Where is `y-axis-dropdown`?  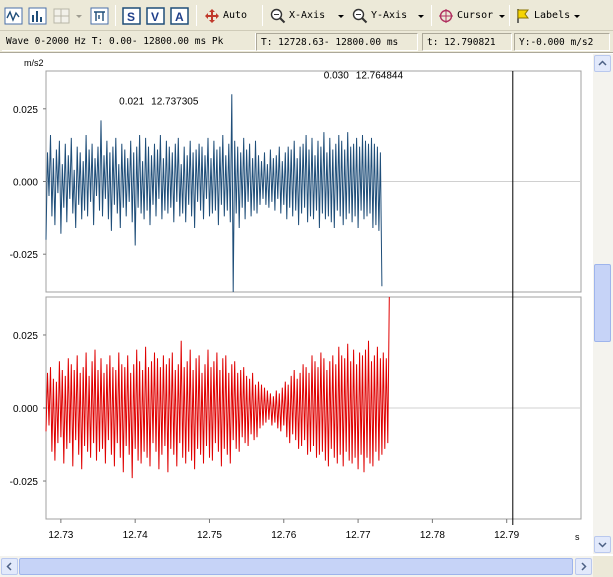
y-axis-dropdown is located at coordinates (421, 15).